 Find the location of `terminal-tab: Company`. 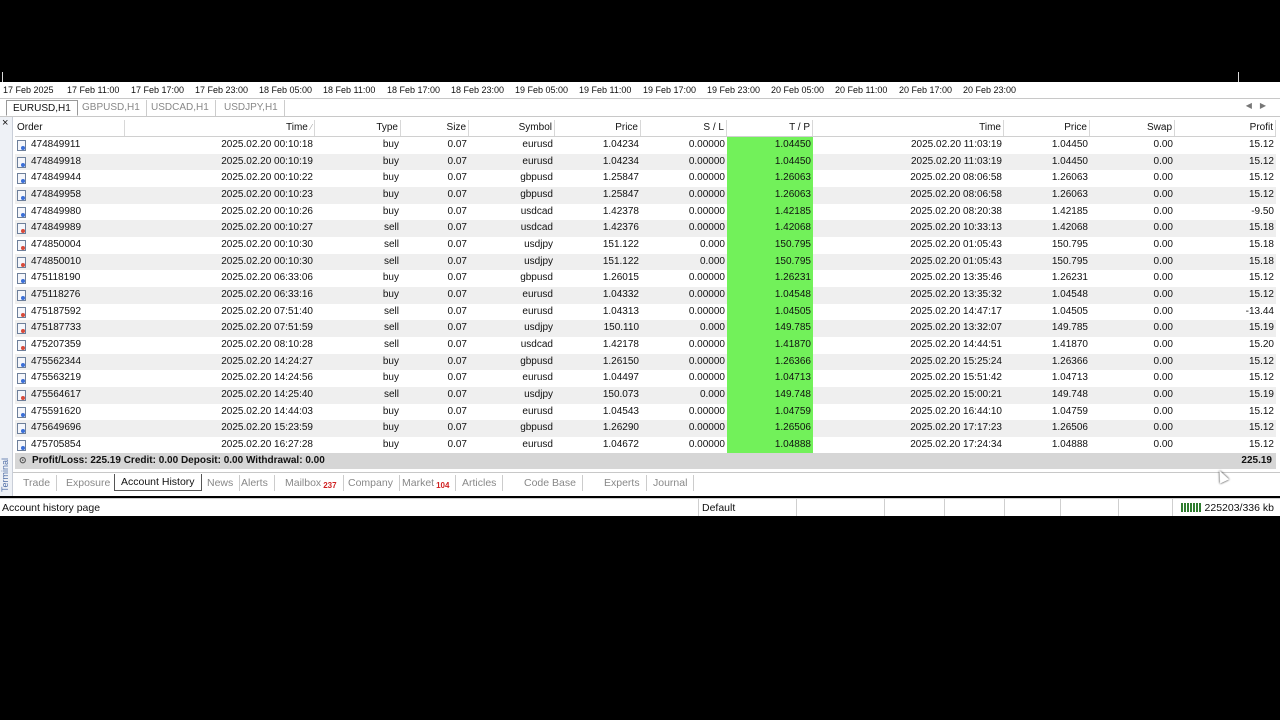

terminal-tab: Company is located at coordinates (371, 483).